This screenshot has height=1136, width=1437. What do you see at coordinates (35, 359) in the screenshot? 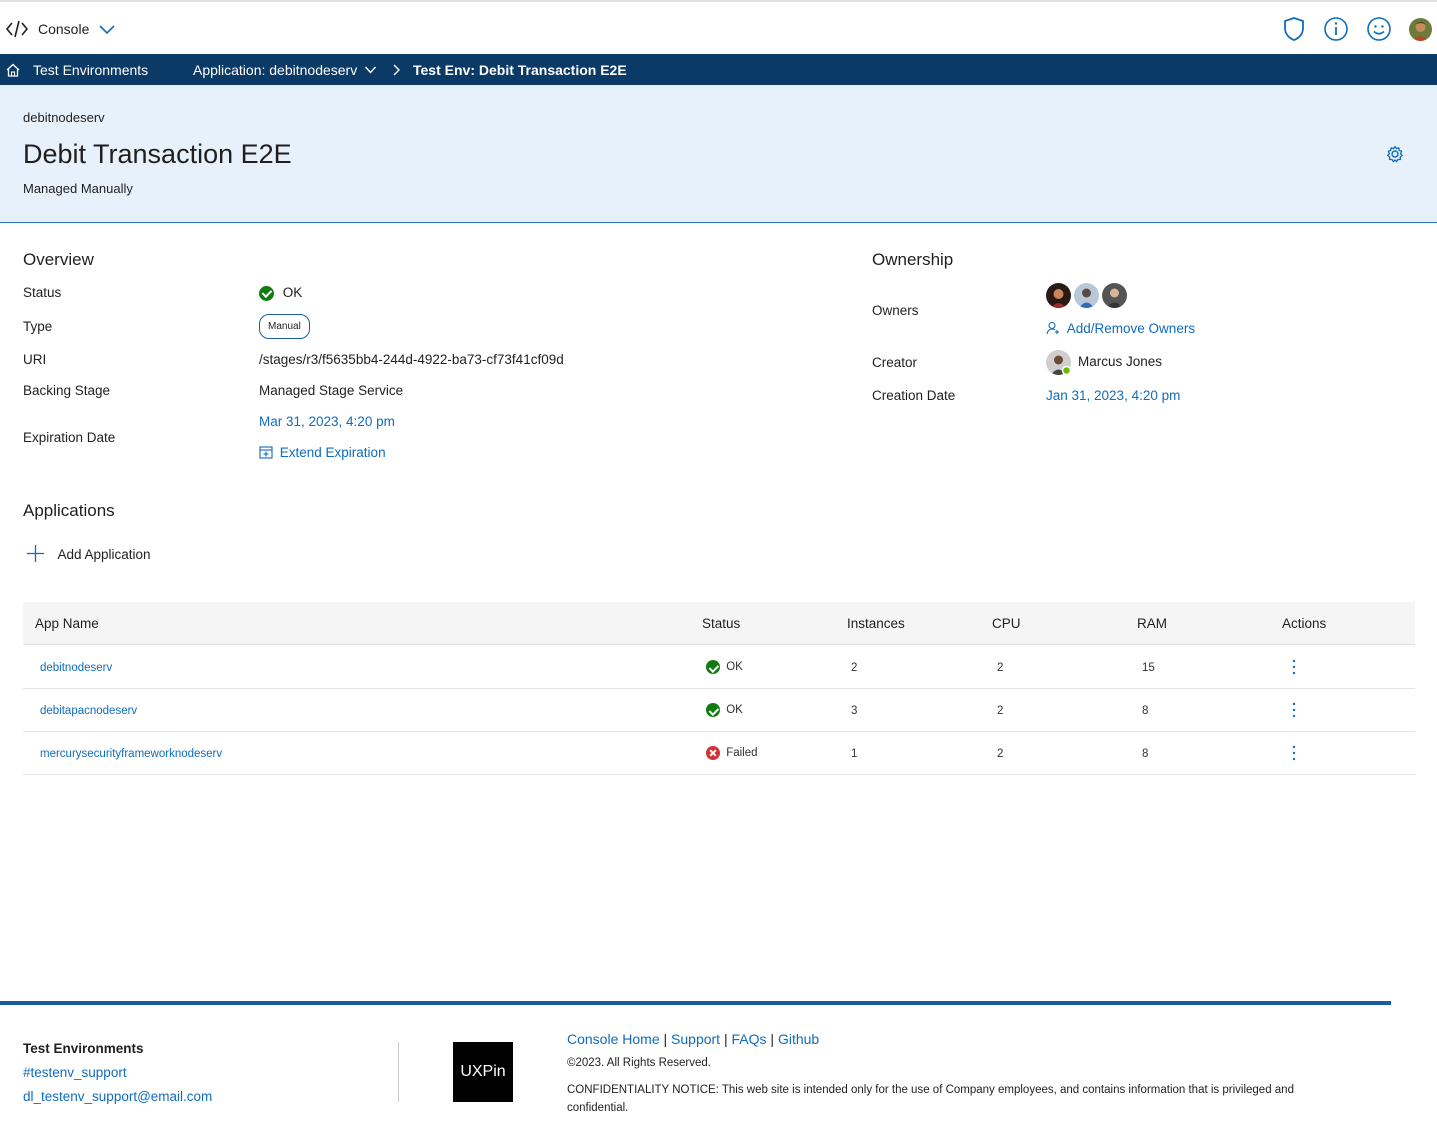
I see `uri-label: URI` at bounding box center [35, 359].